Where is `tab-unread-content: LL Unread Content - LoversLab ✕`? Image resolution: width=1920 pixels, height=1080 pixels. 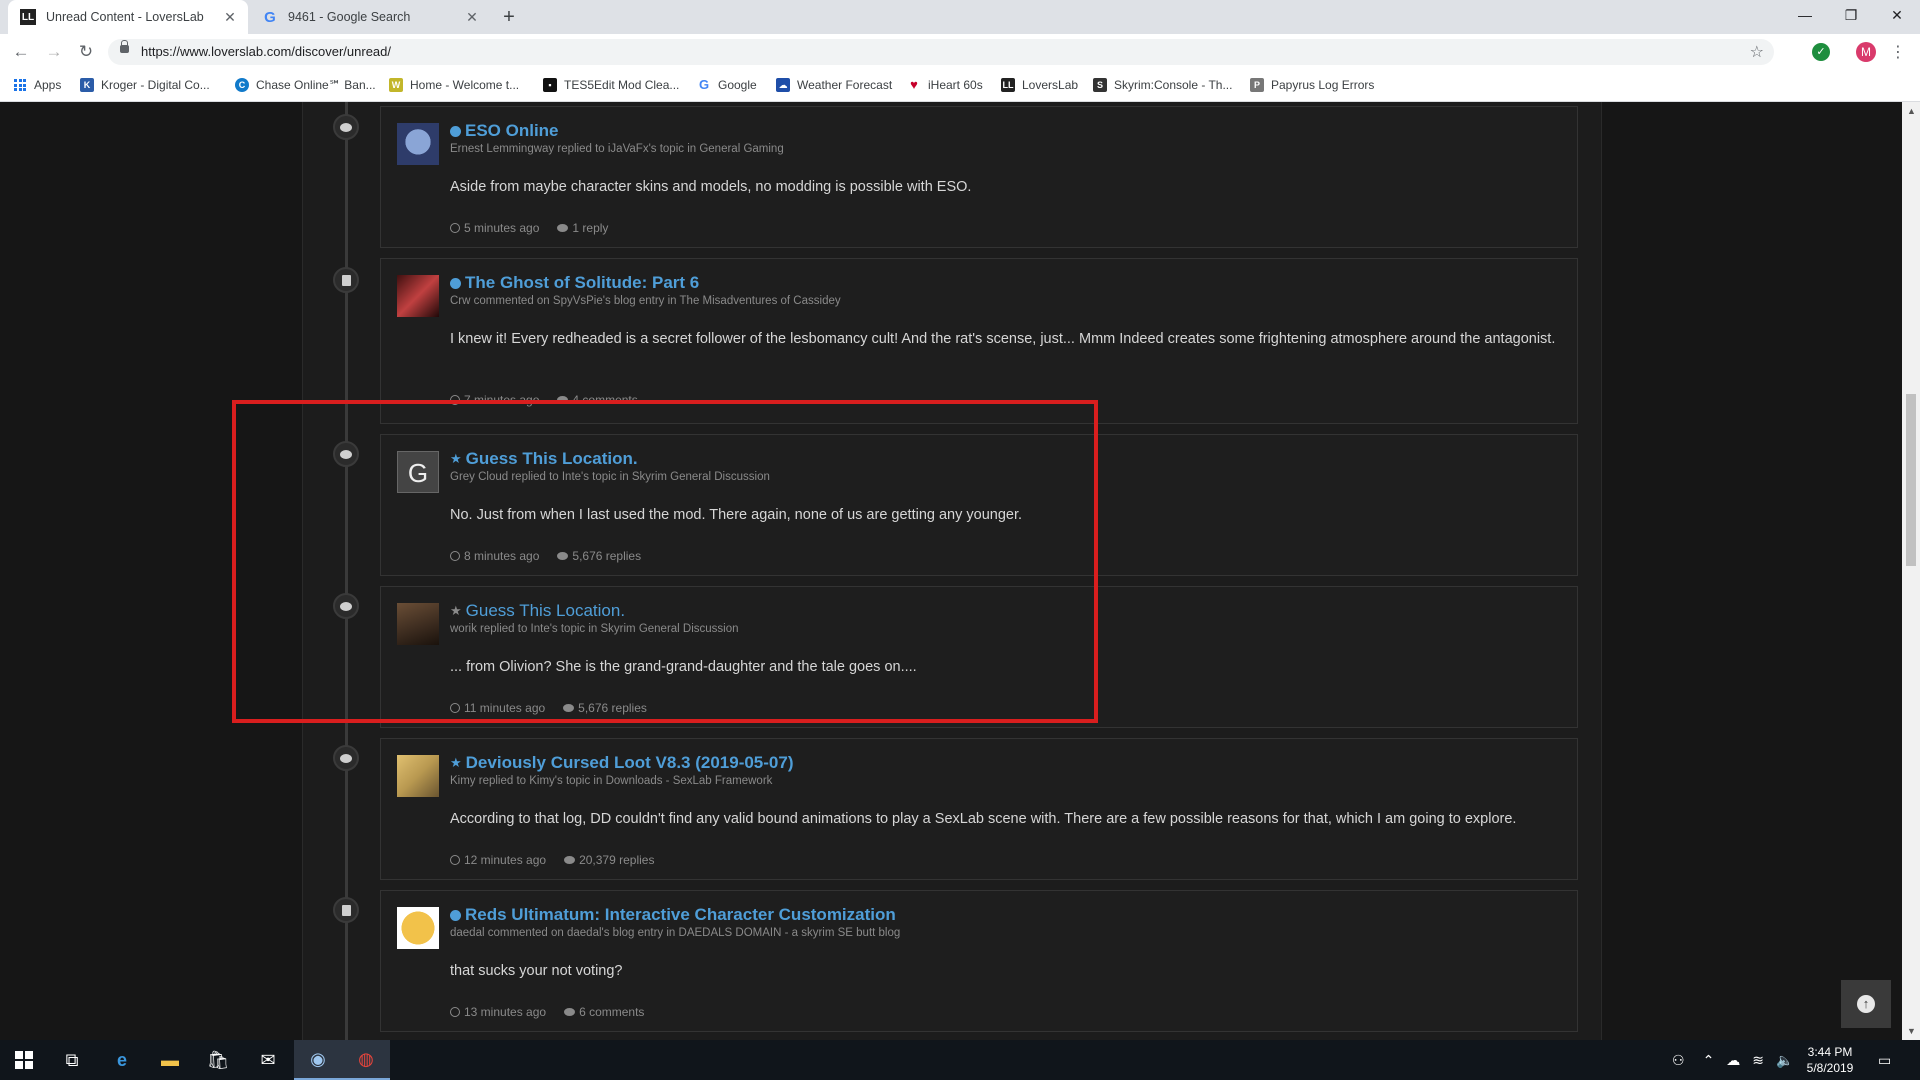
tab-unread-content: LL Unread Content - LoversLab ✕ is located at coordinates (128, 17).